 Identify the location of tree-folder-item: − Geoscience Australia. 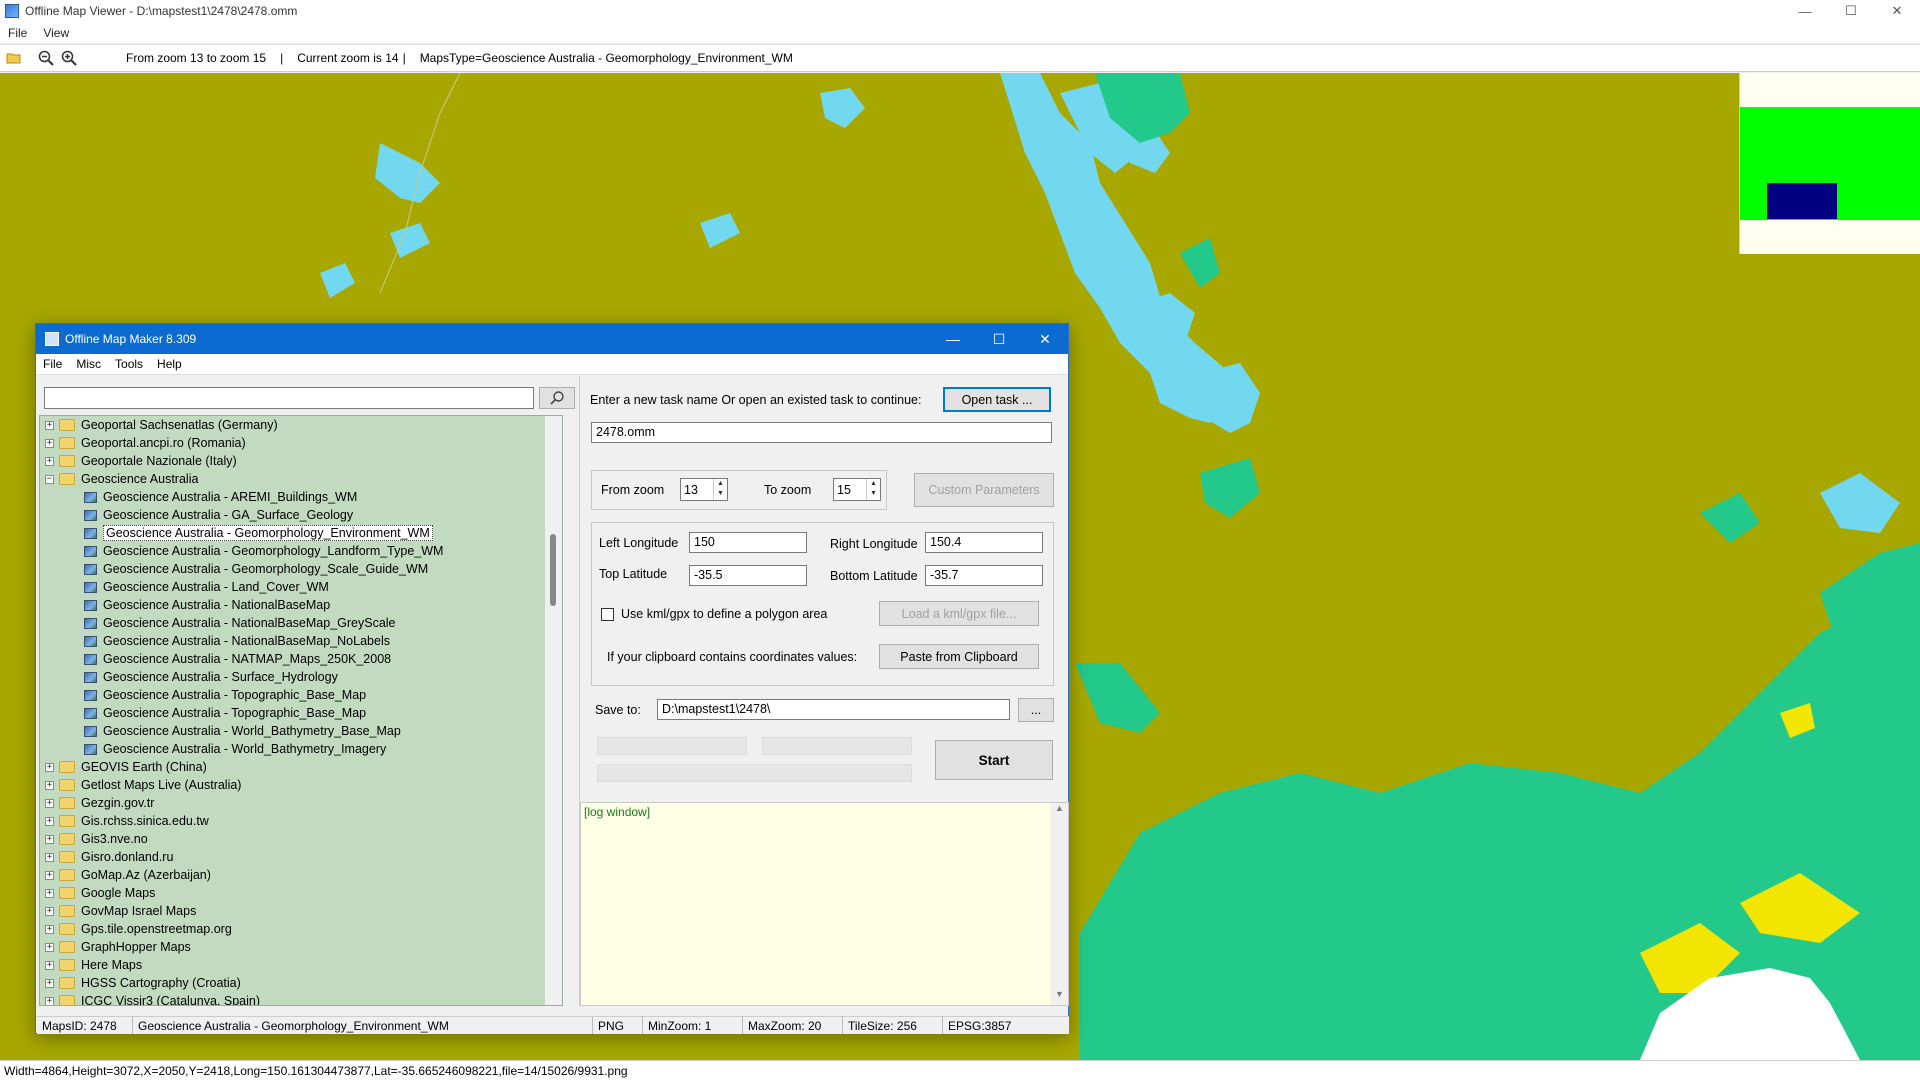
(301, 479).